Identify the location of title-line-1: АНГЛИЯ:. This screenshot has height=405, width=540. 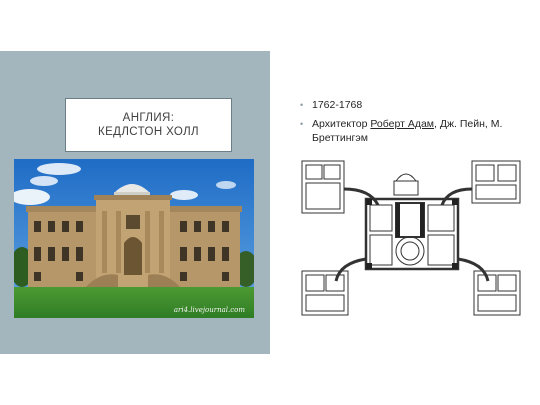
(148, 118).